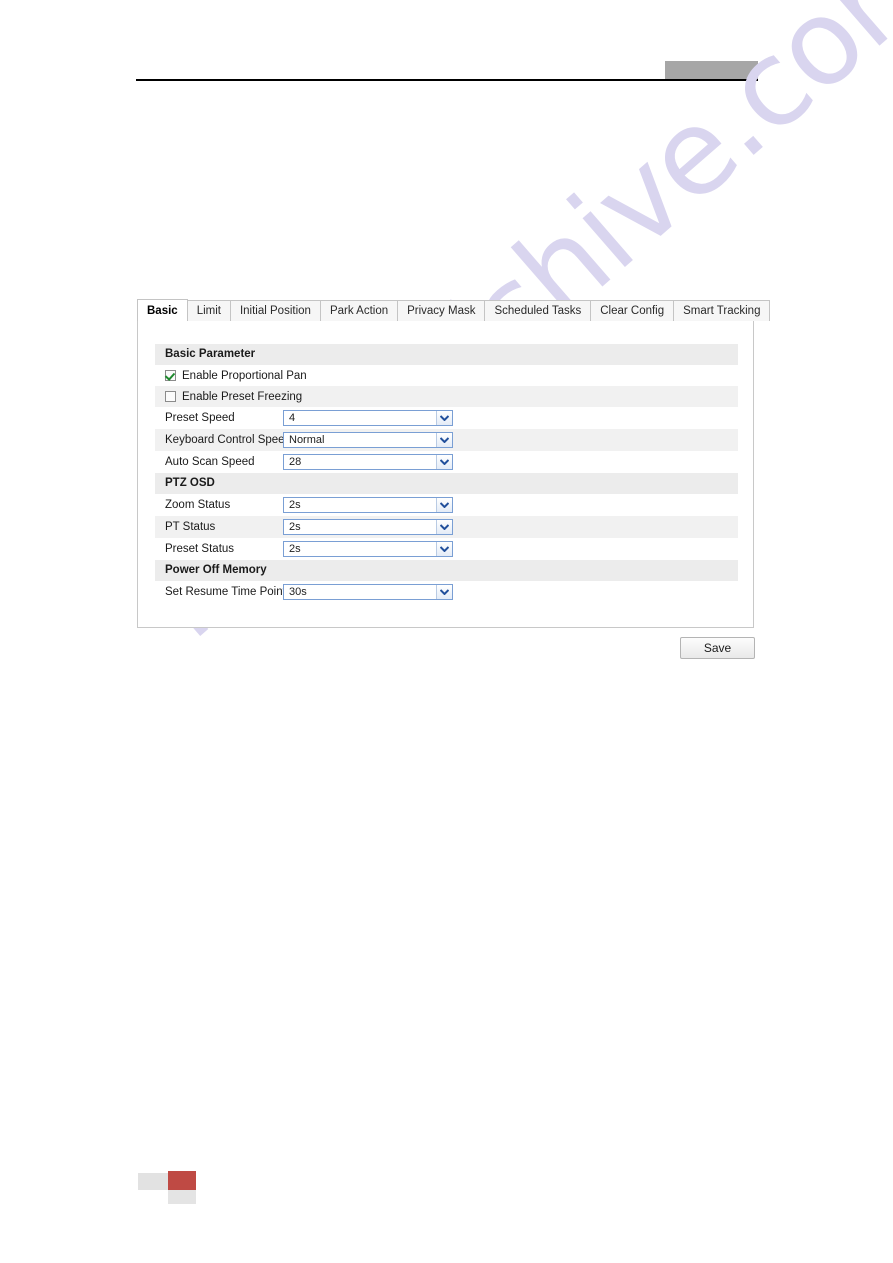 Image resolution: width=893 pixels, height=1263 pixels. I want to click on select-zoom-status: 2s, so click(368, 505).